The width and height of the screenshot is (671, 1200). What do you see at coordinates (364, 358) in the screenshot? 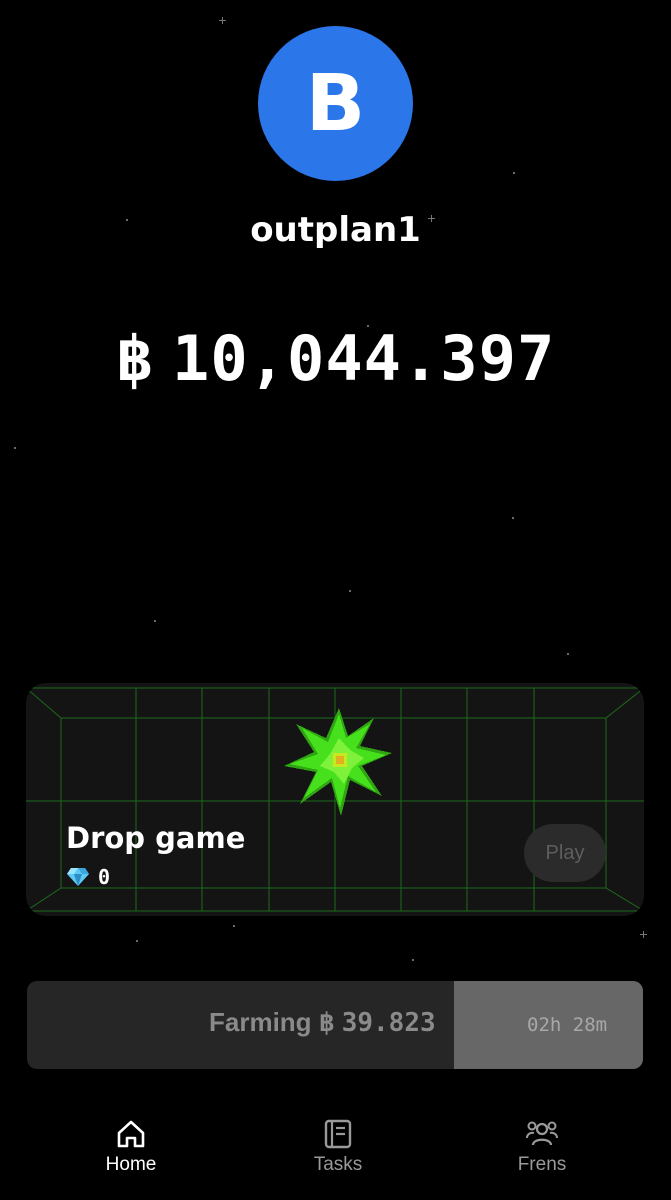
I see `balance-amount: 10,044.397` at bounding box center [364, 358].